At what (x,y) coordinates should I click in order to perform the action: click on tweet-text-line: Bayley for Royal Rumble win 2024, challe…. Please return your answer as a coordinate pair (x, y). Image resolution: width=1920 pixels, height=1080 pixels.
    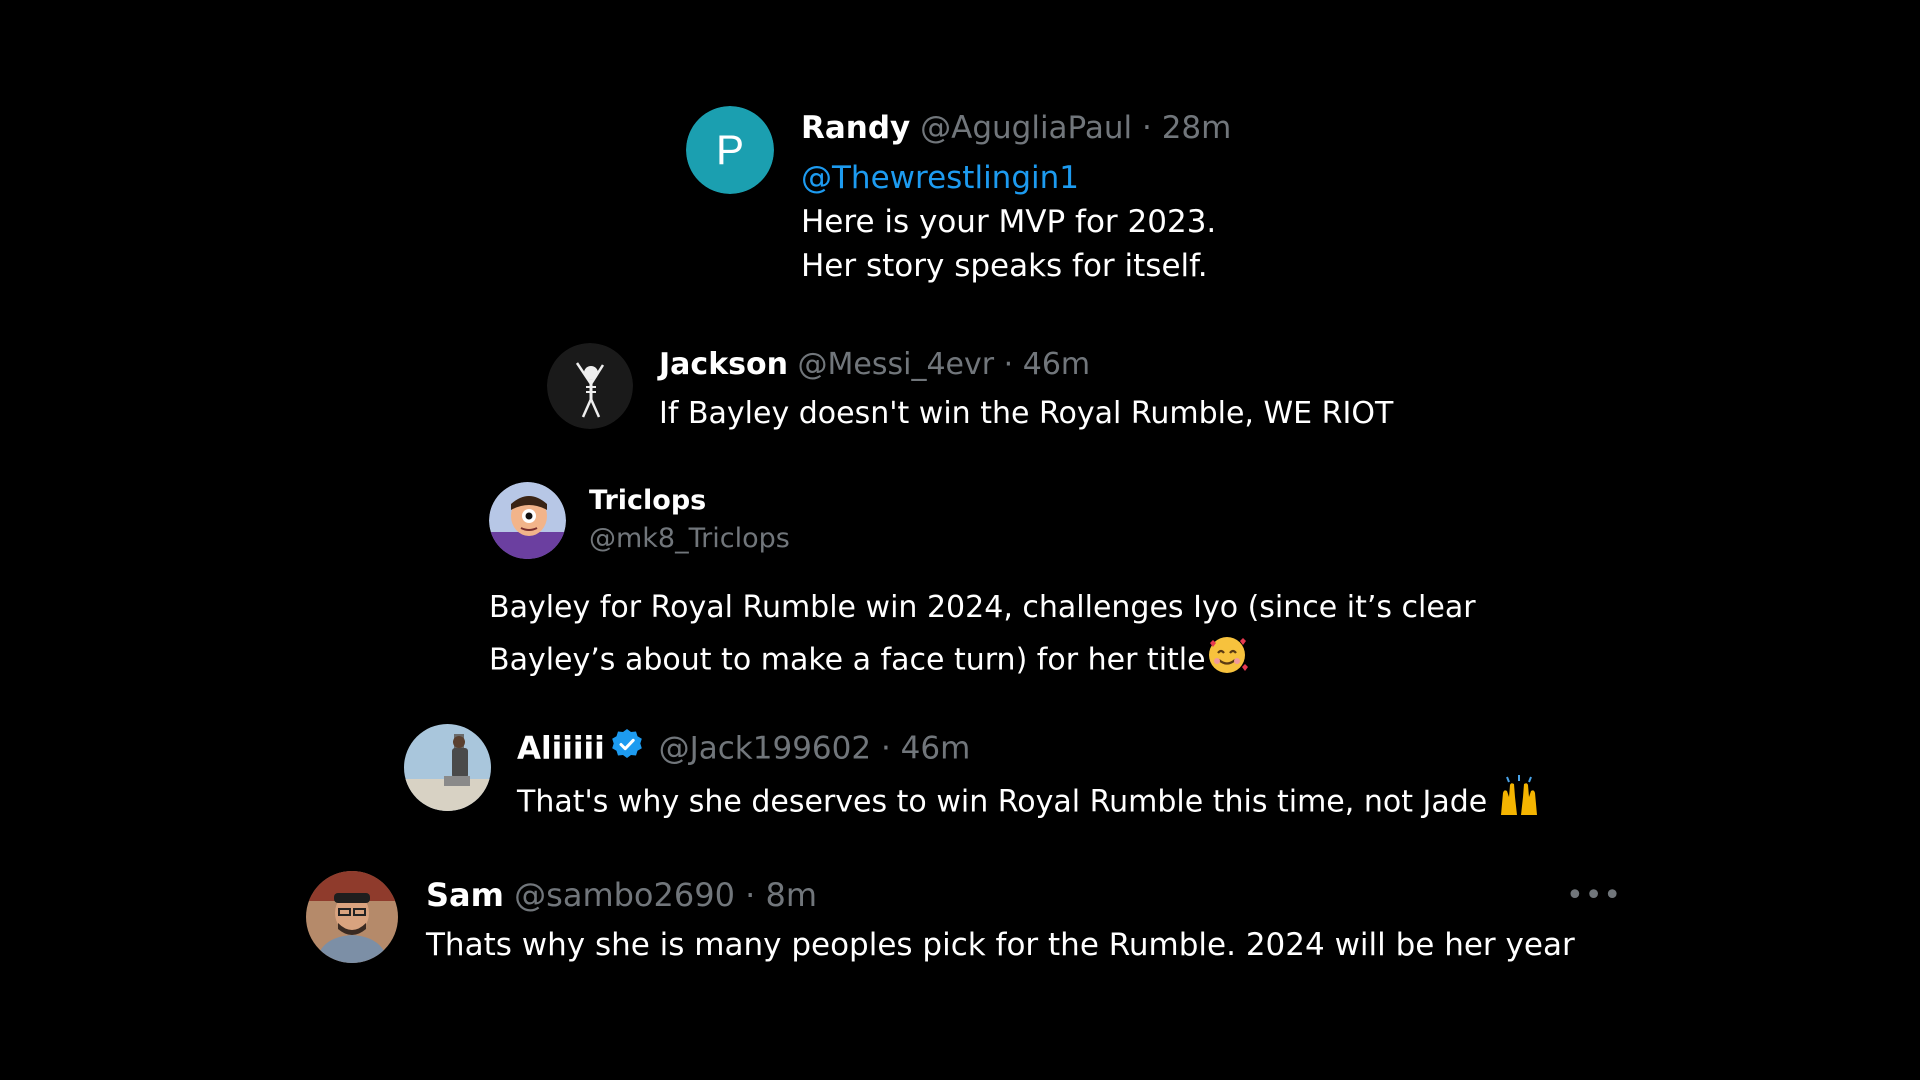
    Looking at the image, I should click on (982, 607).